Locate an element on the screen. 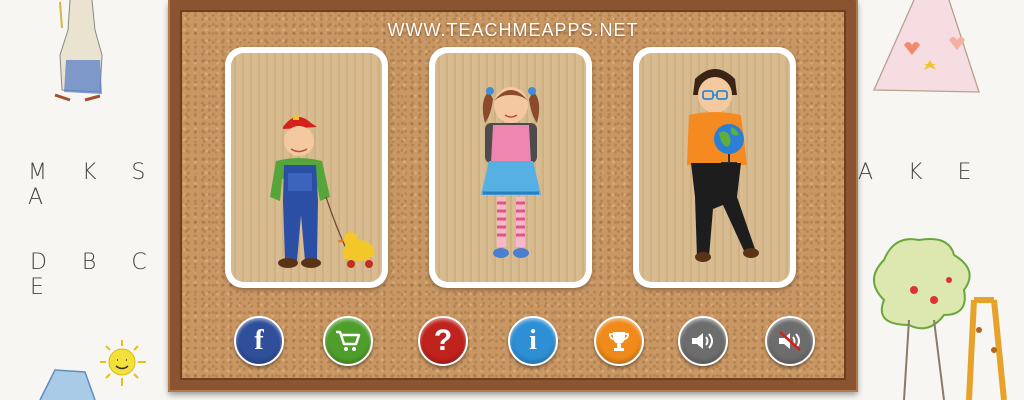 The width and height of the screenshot is (1024, 400). question-icon: ? is located at coordinates (443, 340).